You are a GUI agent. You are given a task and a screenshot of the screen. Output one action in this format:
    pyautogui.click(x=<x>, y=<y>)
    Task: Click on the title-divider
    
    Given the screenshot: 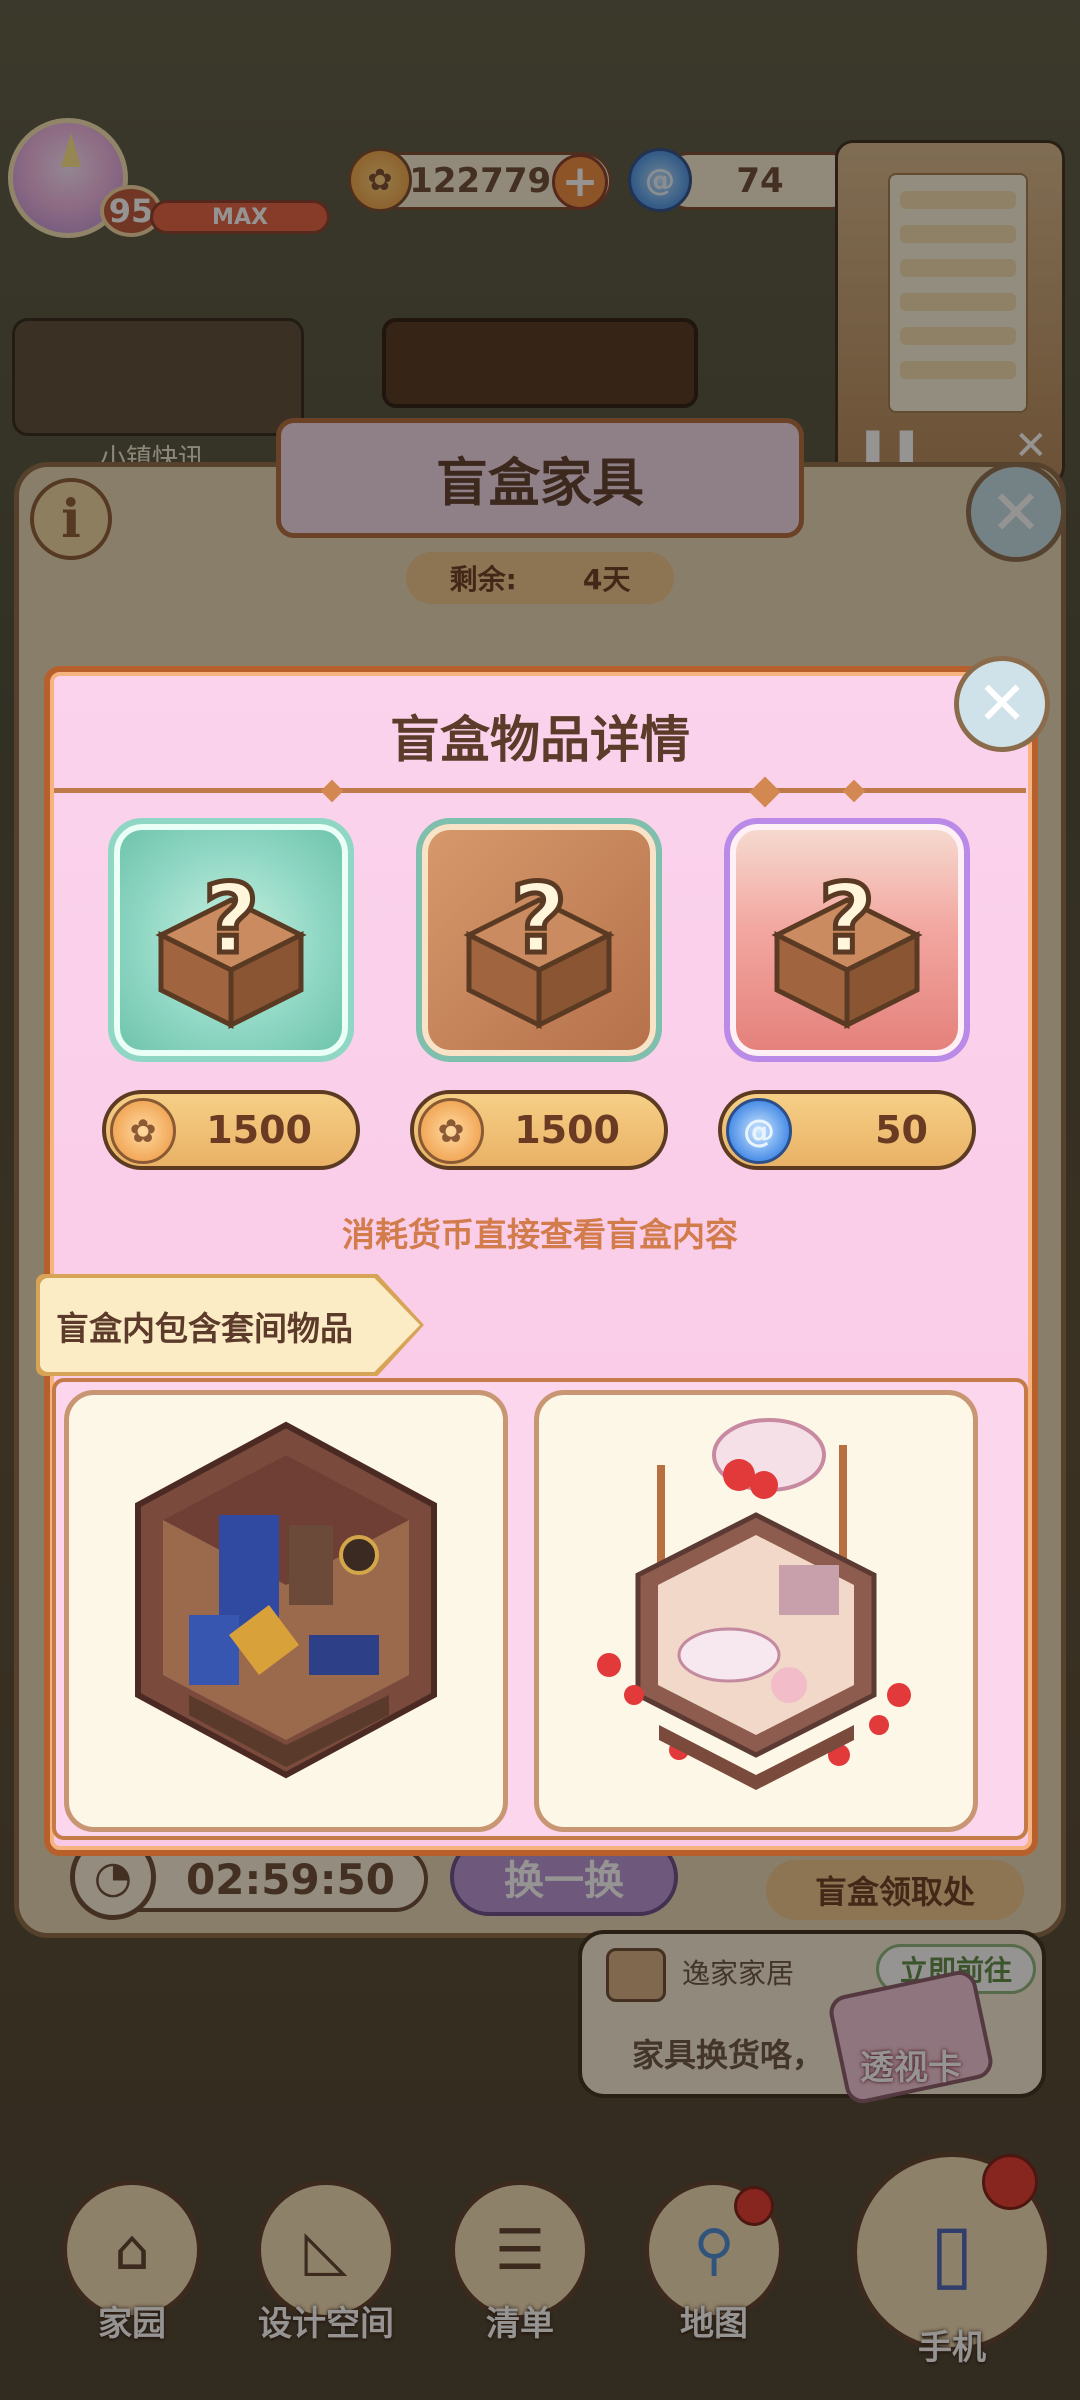 What is the action you would take?
    pyautogui.click(x=540, y=790)
    